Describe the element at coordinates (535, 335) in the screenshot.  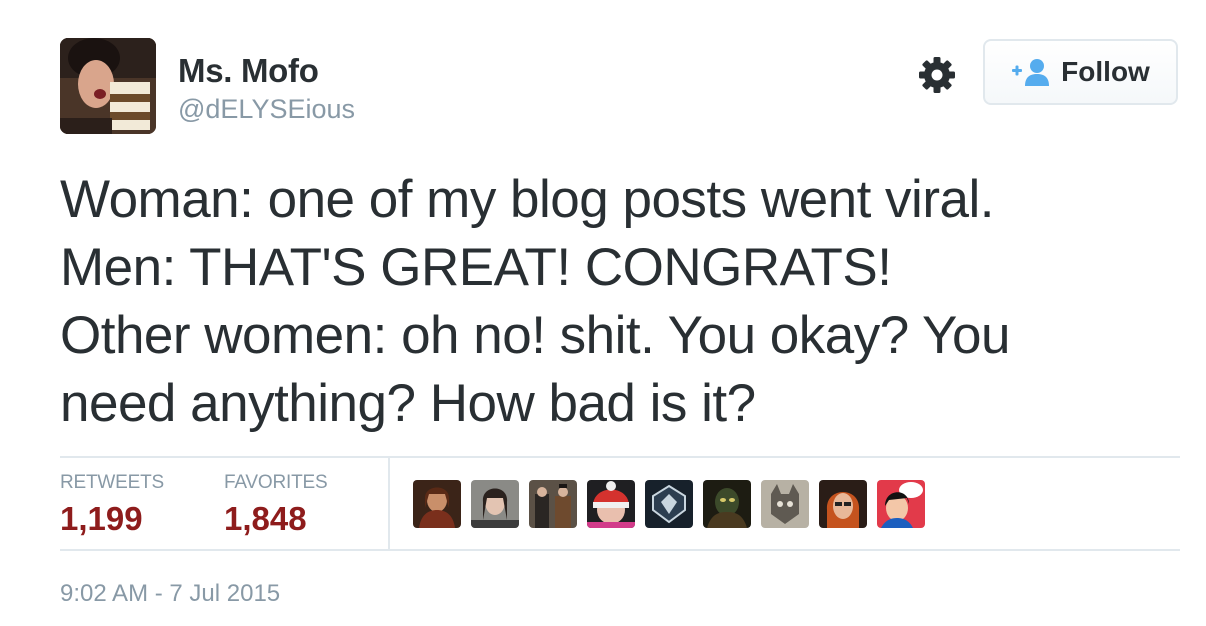
I see `tweet-text-line: Other women: oh no! shit. You okay? You` at that location.